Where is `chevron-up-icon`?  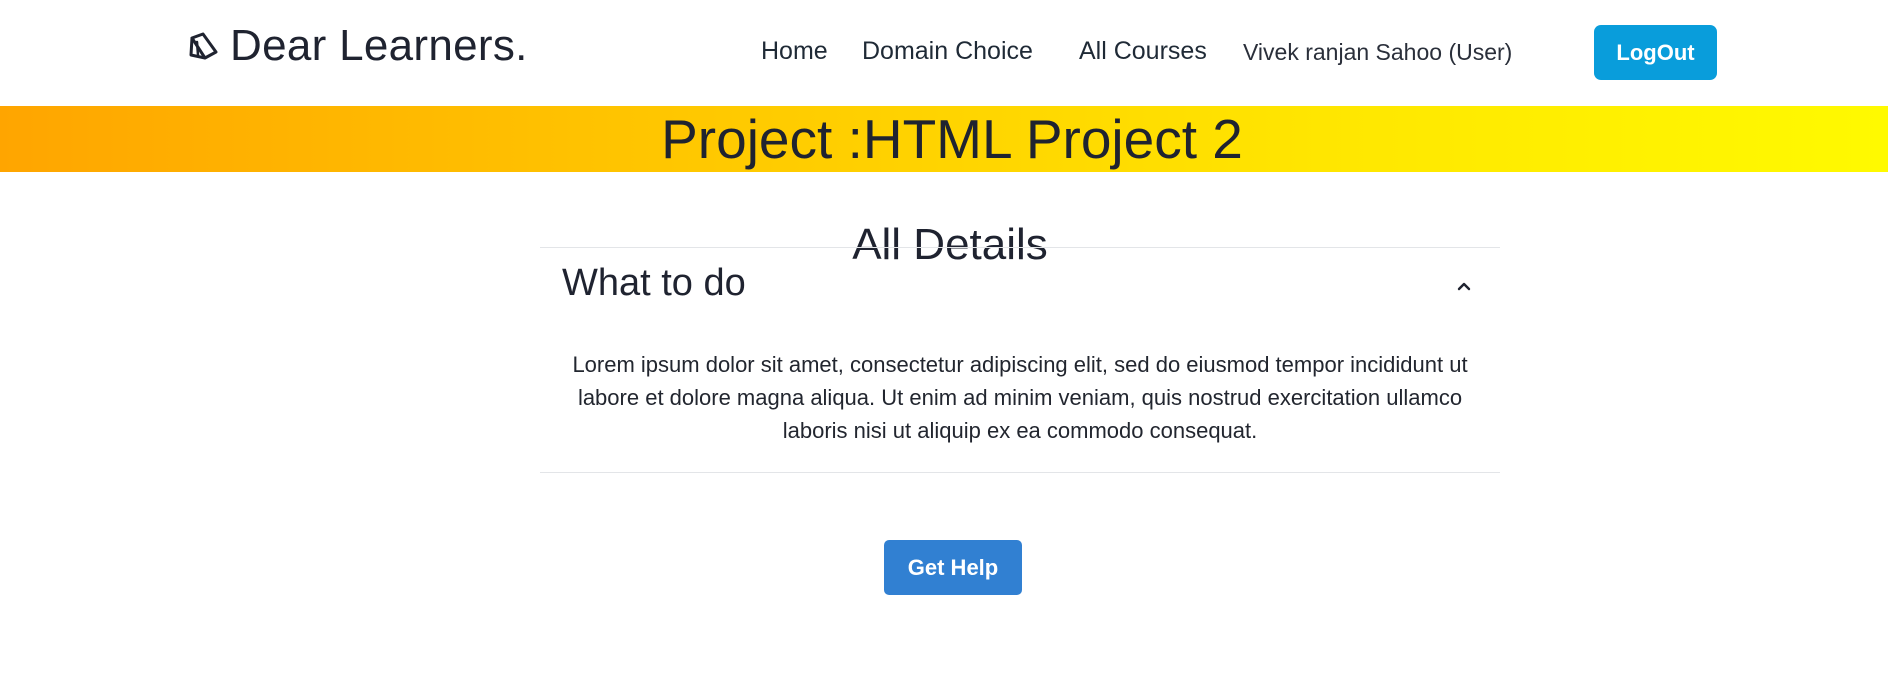 chevron-up-icon is located at coordinates (1464, 286).